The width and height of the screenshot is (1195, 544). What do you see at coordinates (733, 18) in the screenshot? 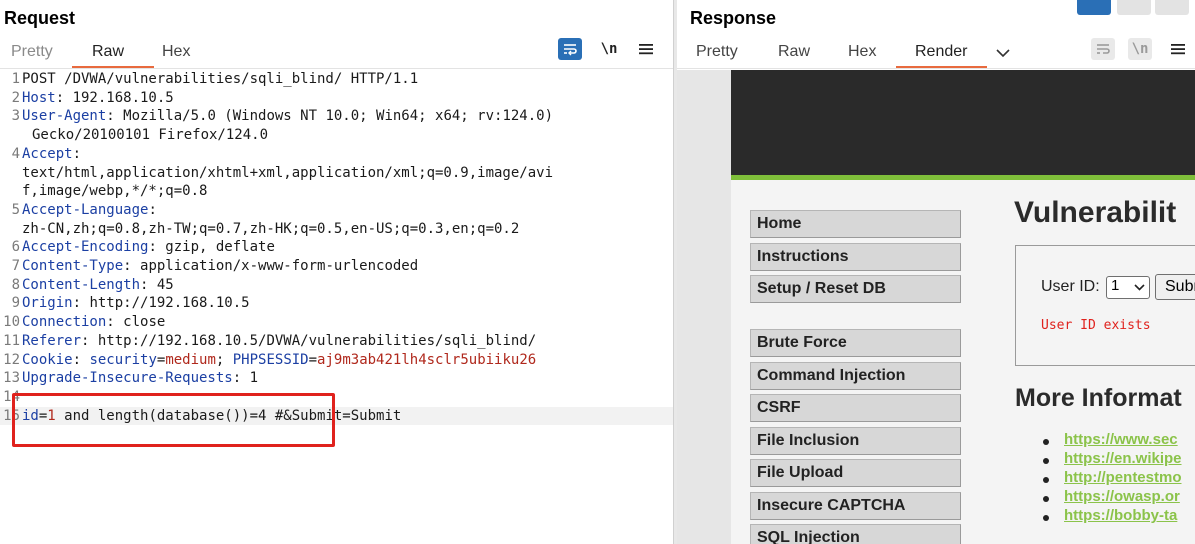
I see `response-title: Response` at bounding box center [733, 18].